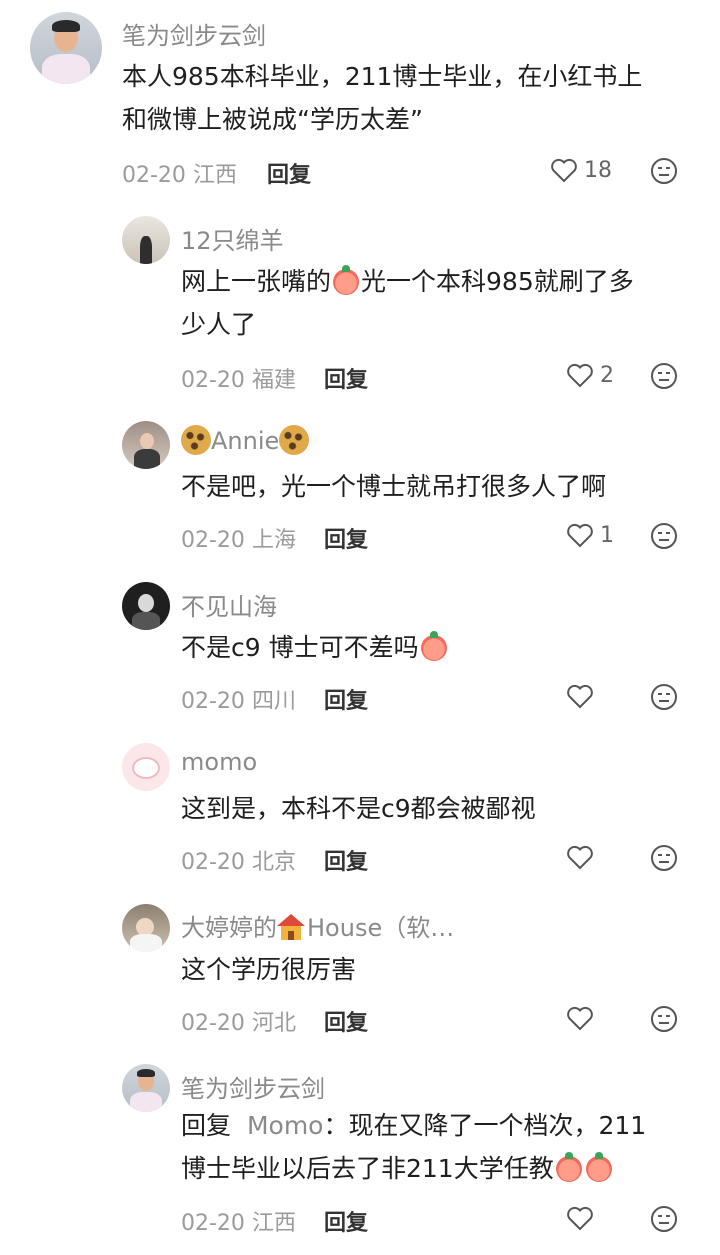 The image size is (720, 1255). I want to click on thinking-emoji-icon, so click(433, 646).